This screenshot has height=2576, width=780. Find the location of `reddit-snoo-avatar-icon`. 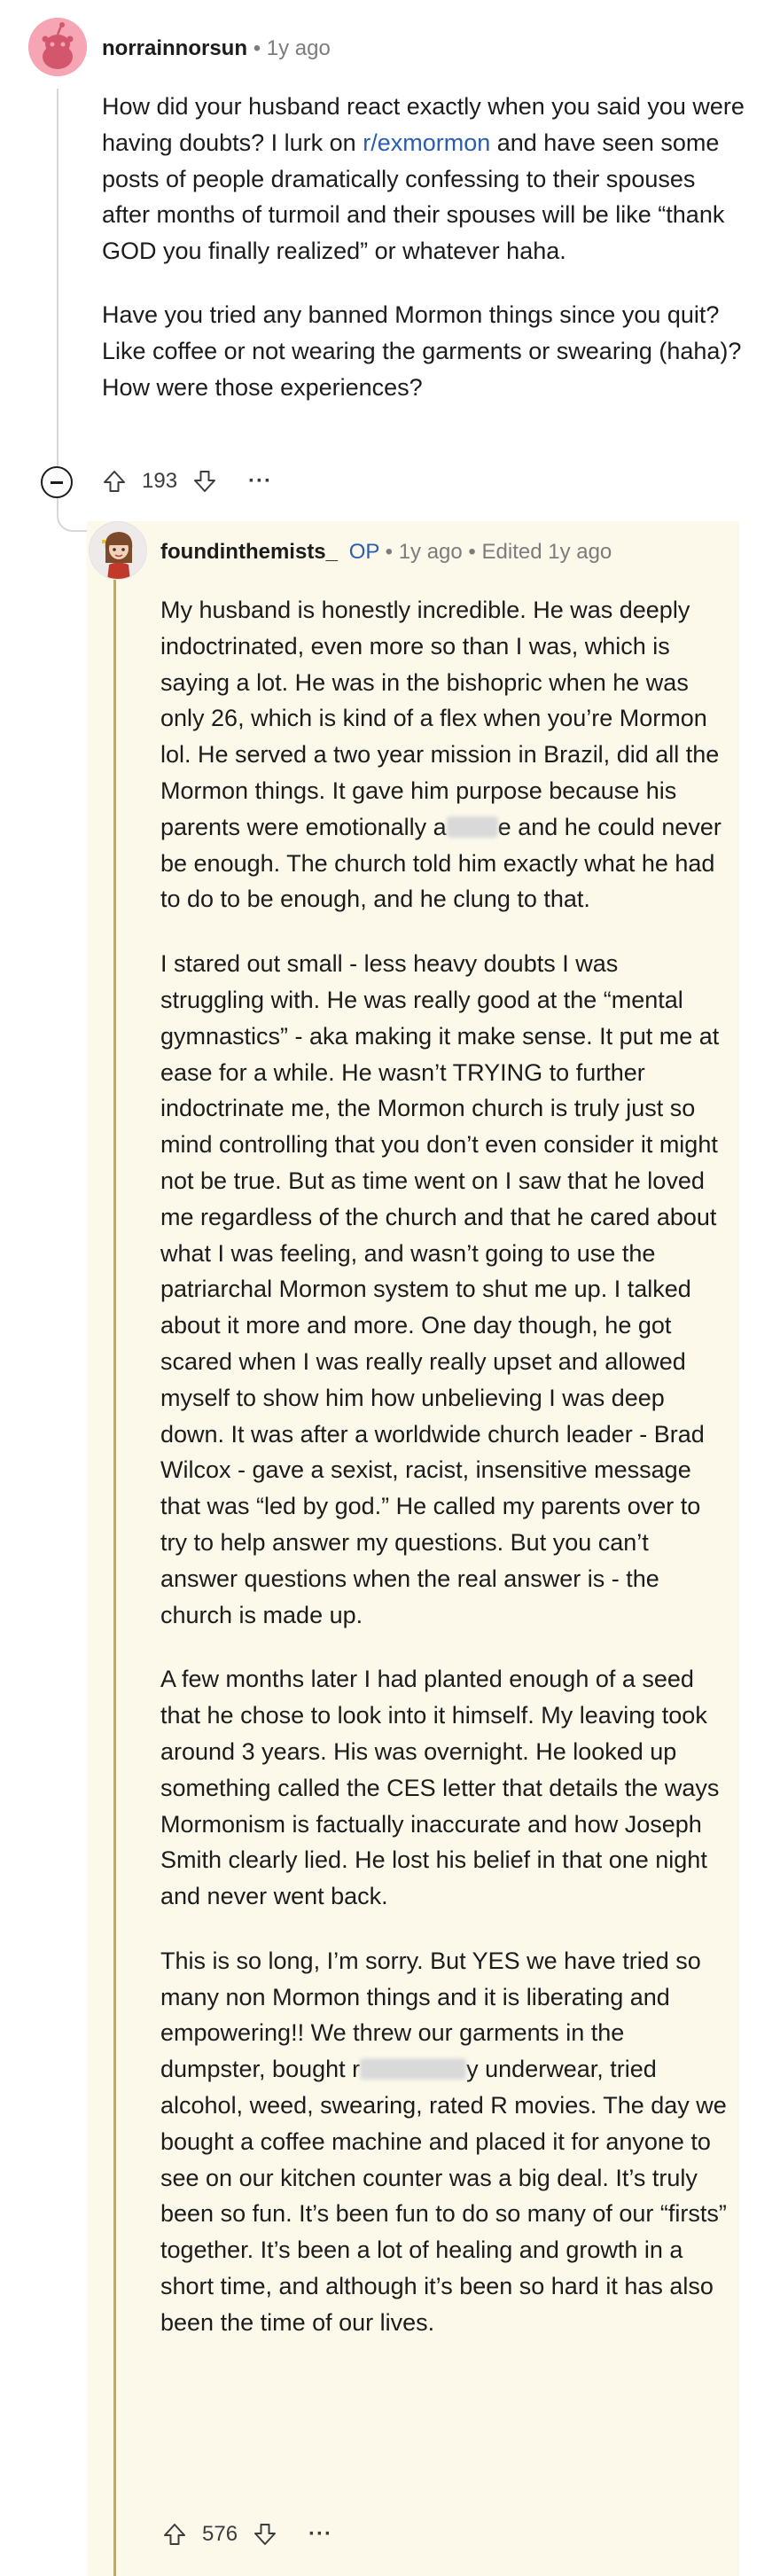

reddit-snoo-avatar-icon is located at coordinates (57, 47).